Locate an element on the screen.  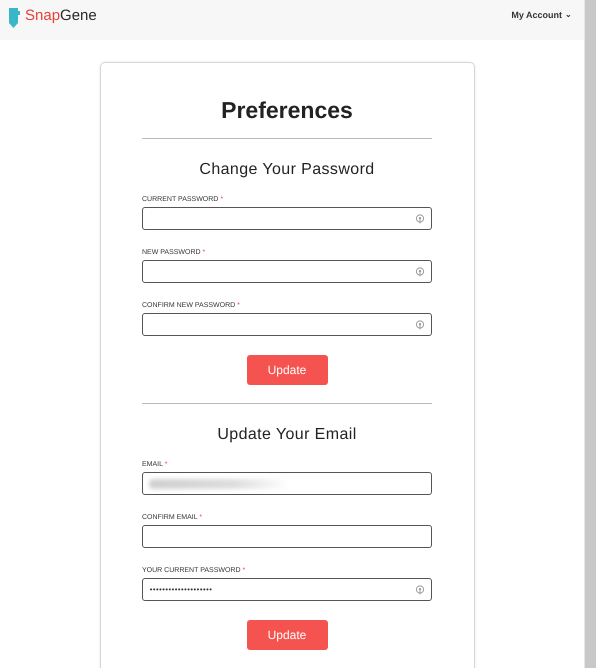
email-field is located at coordinates (287, 483).